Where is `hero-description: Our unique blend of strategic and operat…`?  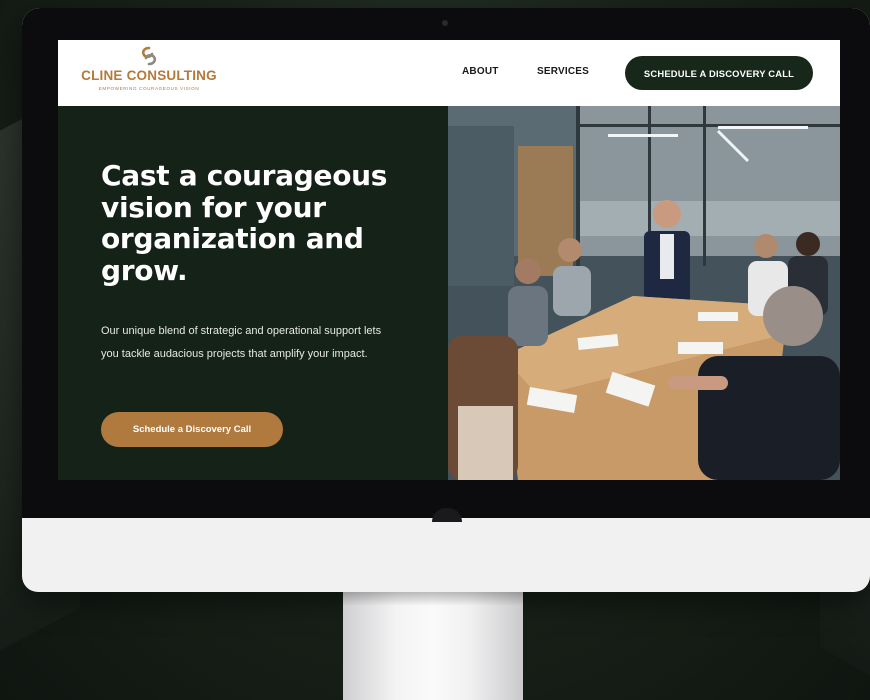 hero-description: Our unique blend of strategic and operat… is located at coordinates (241, 342).